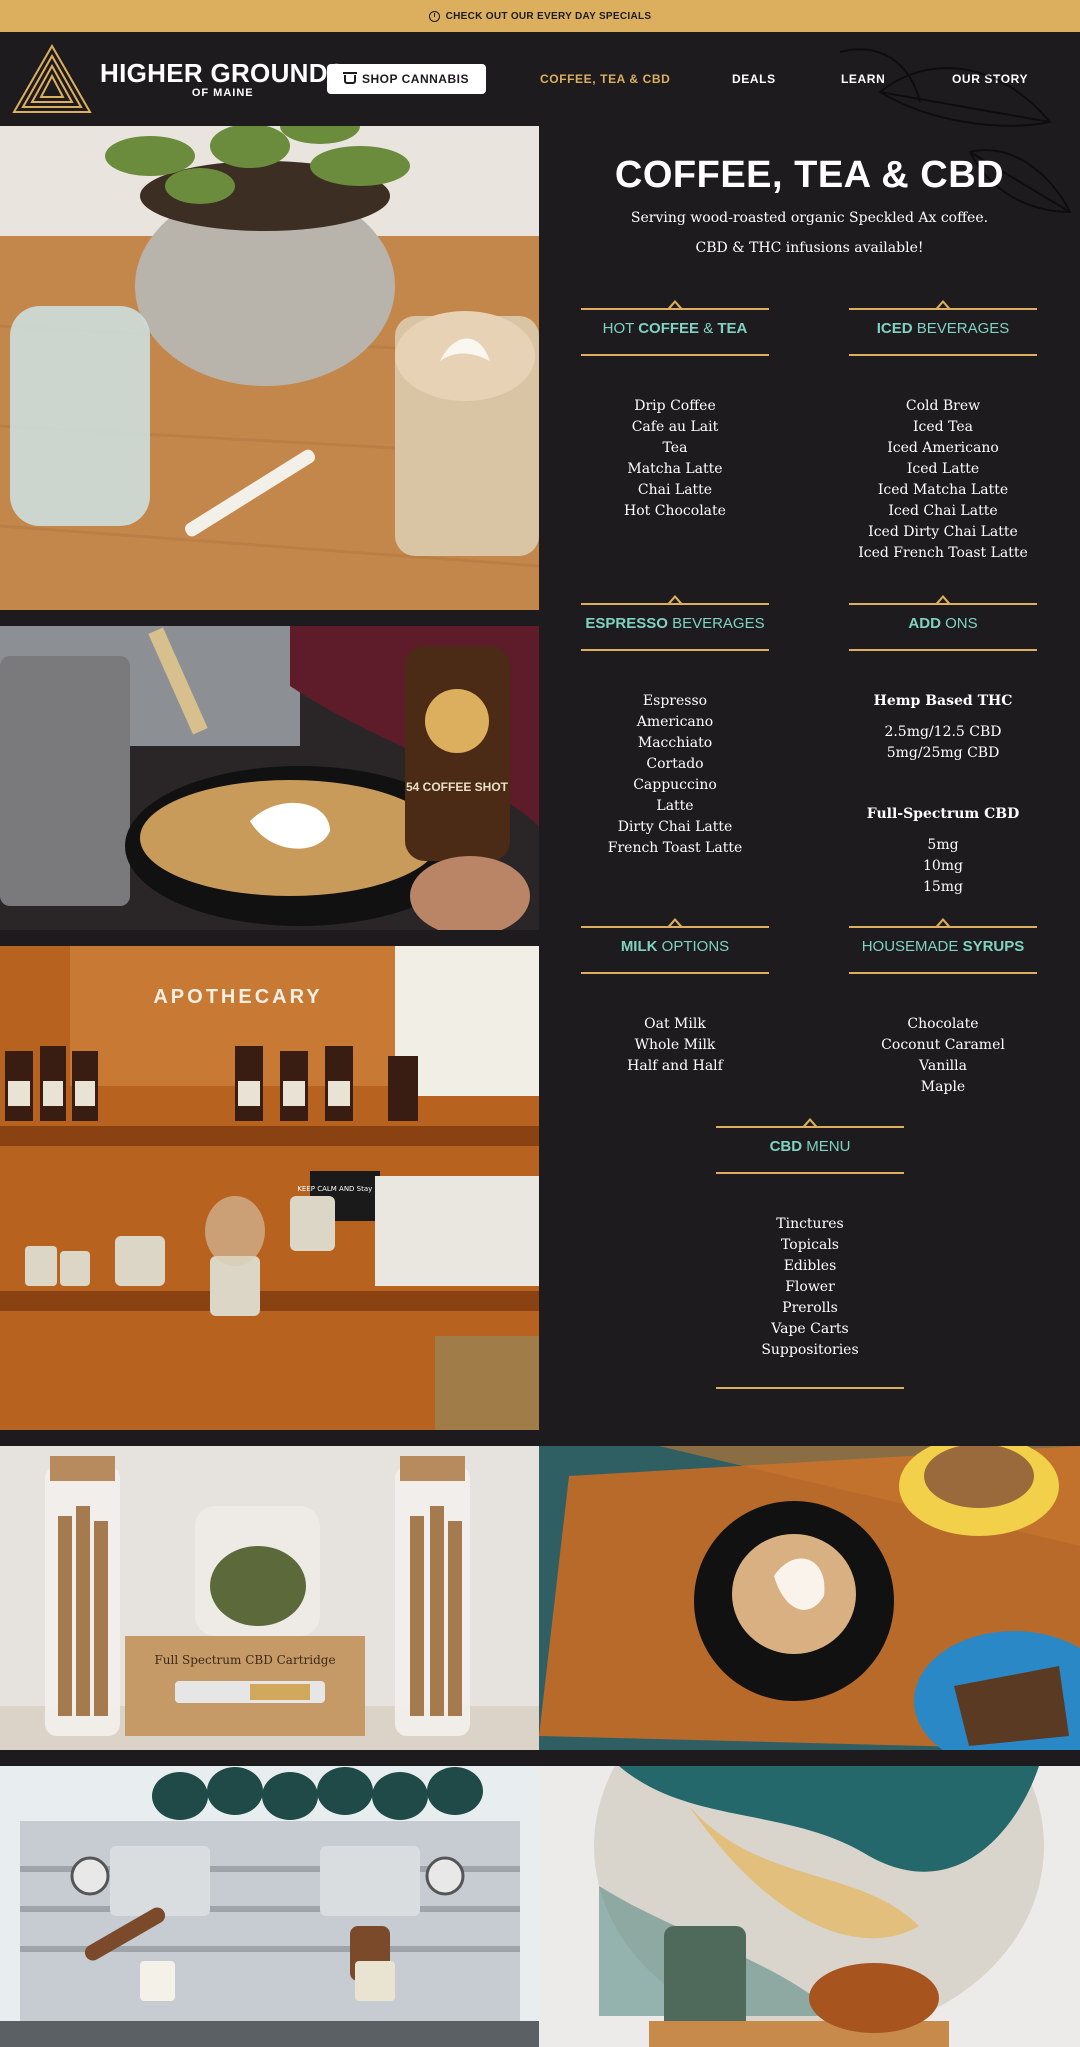 The image size is (1080, 2047). Describe the element at coordinates (810, 1329) in the screenshot. I see `list-item: Vape Carts` at that location.